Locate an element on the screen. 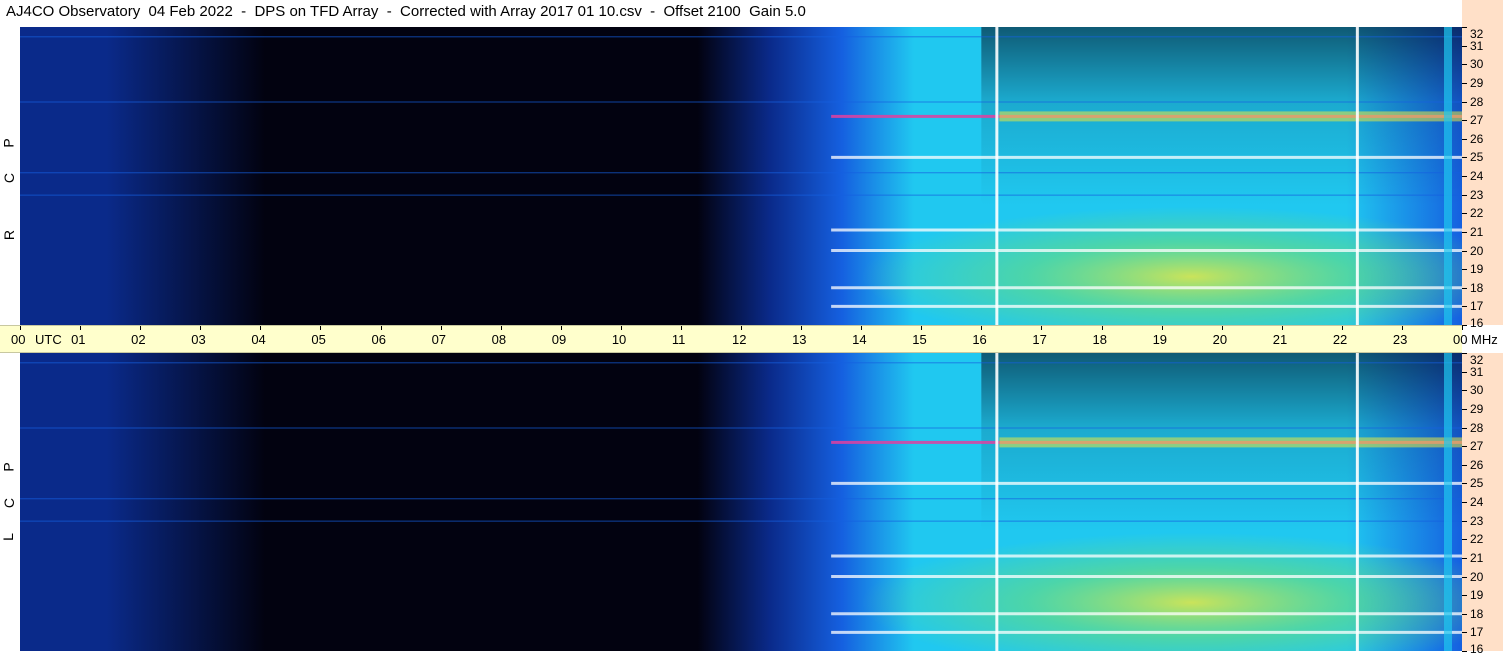 Image resolution: width=1503 pixels, height=672 pixels. rcp-freq-label-29: 29 is located at coordinates (1477, 82).